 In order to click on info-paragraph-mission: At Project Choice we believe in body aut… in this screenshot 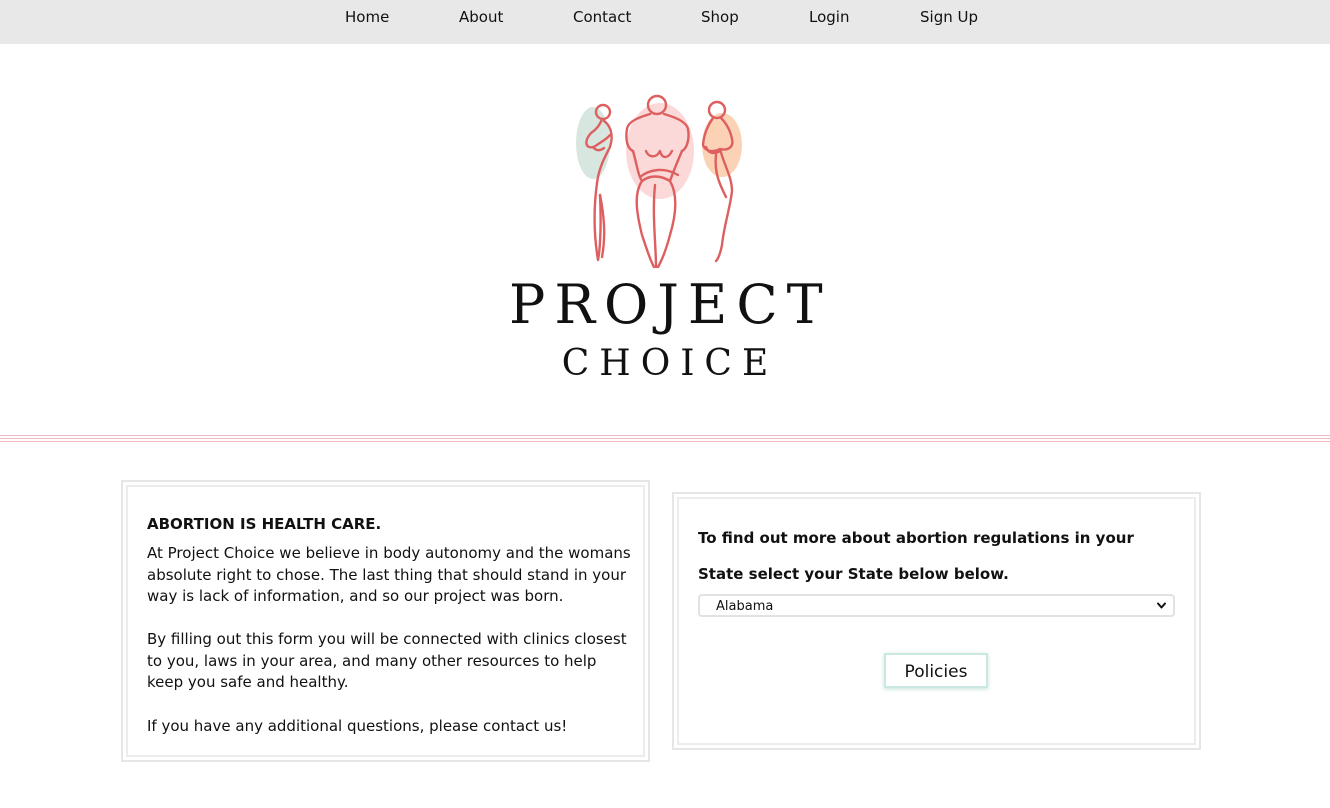, I will do `click(389, 574)`.